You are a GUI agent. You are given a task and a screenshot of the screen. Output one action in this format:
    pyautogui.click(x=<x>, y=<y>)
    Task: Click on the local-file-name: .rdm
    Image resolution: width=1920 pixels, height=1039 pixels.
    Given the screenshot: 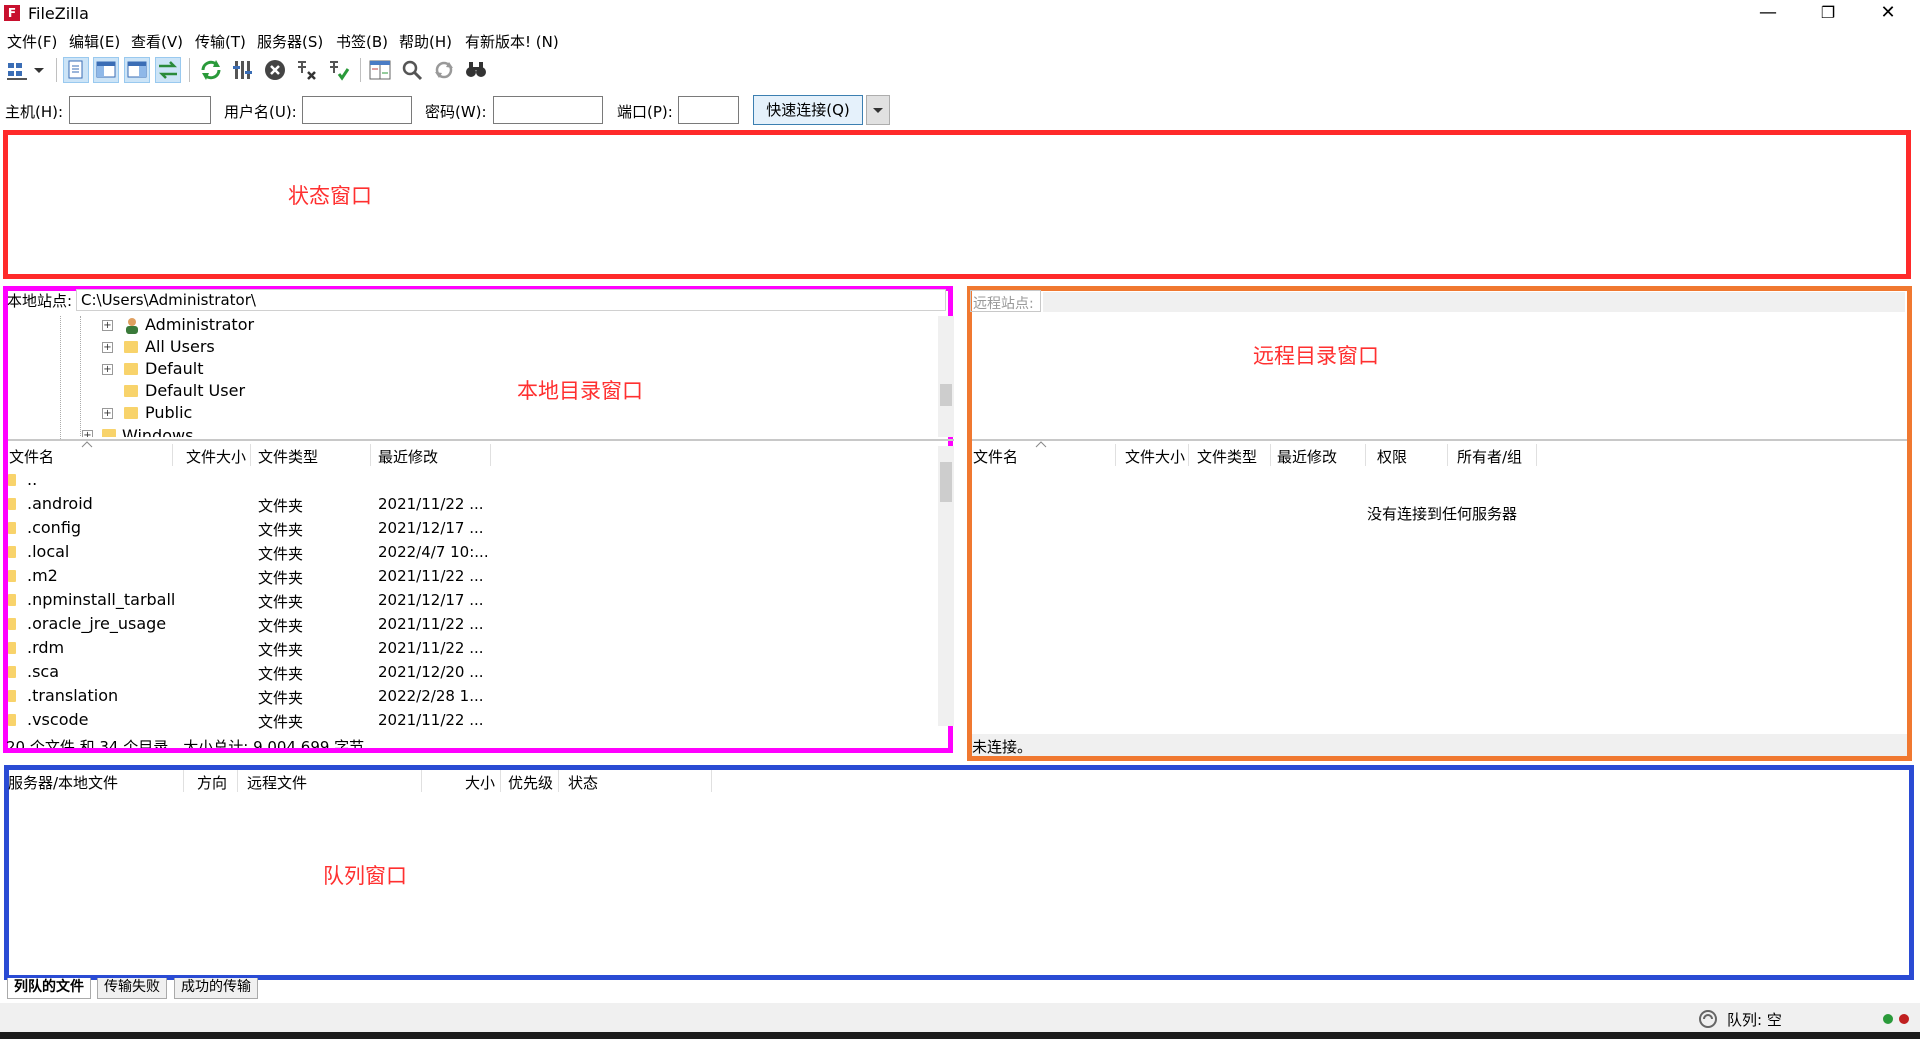 What is the action you would take?
    pyautogui.click(x=45, y=647)
    